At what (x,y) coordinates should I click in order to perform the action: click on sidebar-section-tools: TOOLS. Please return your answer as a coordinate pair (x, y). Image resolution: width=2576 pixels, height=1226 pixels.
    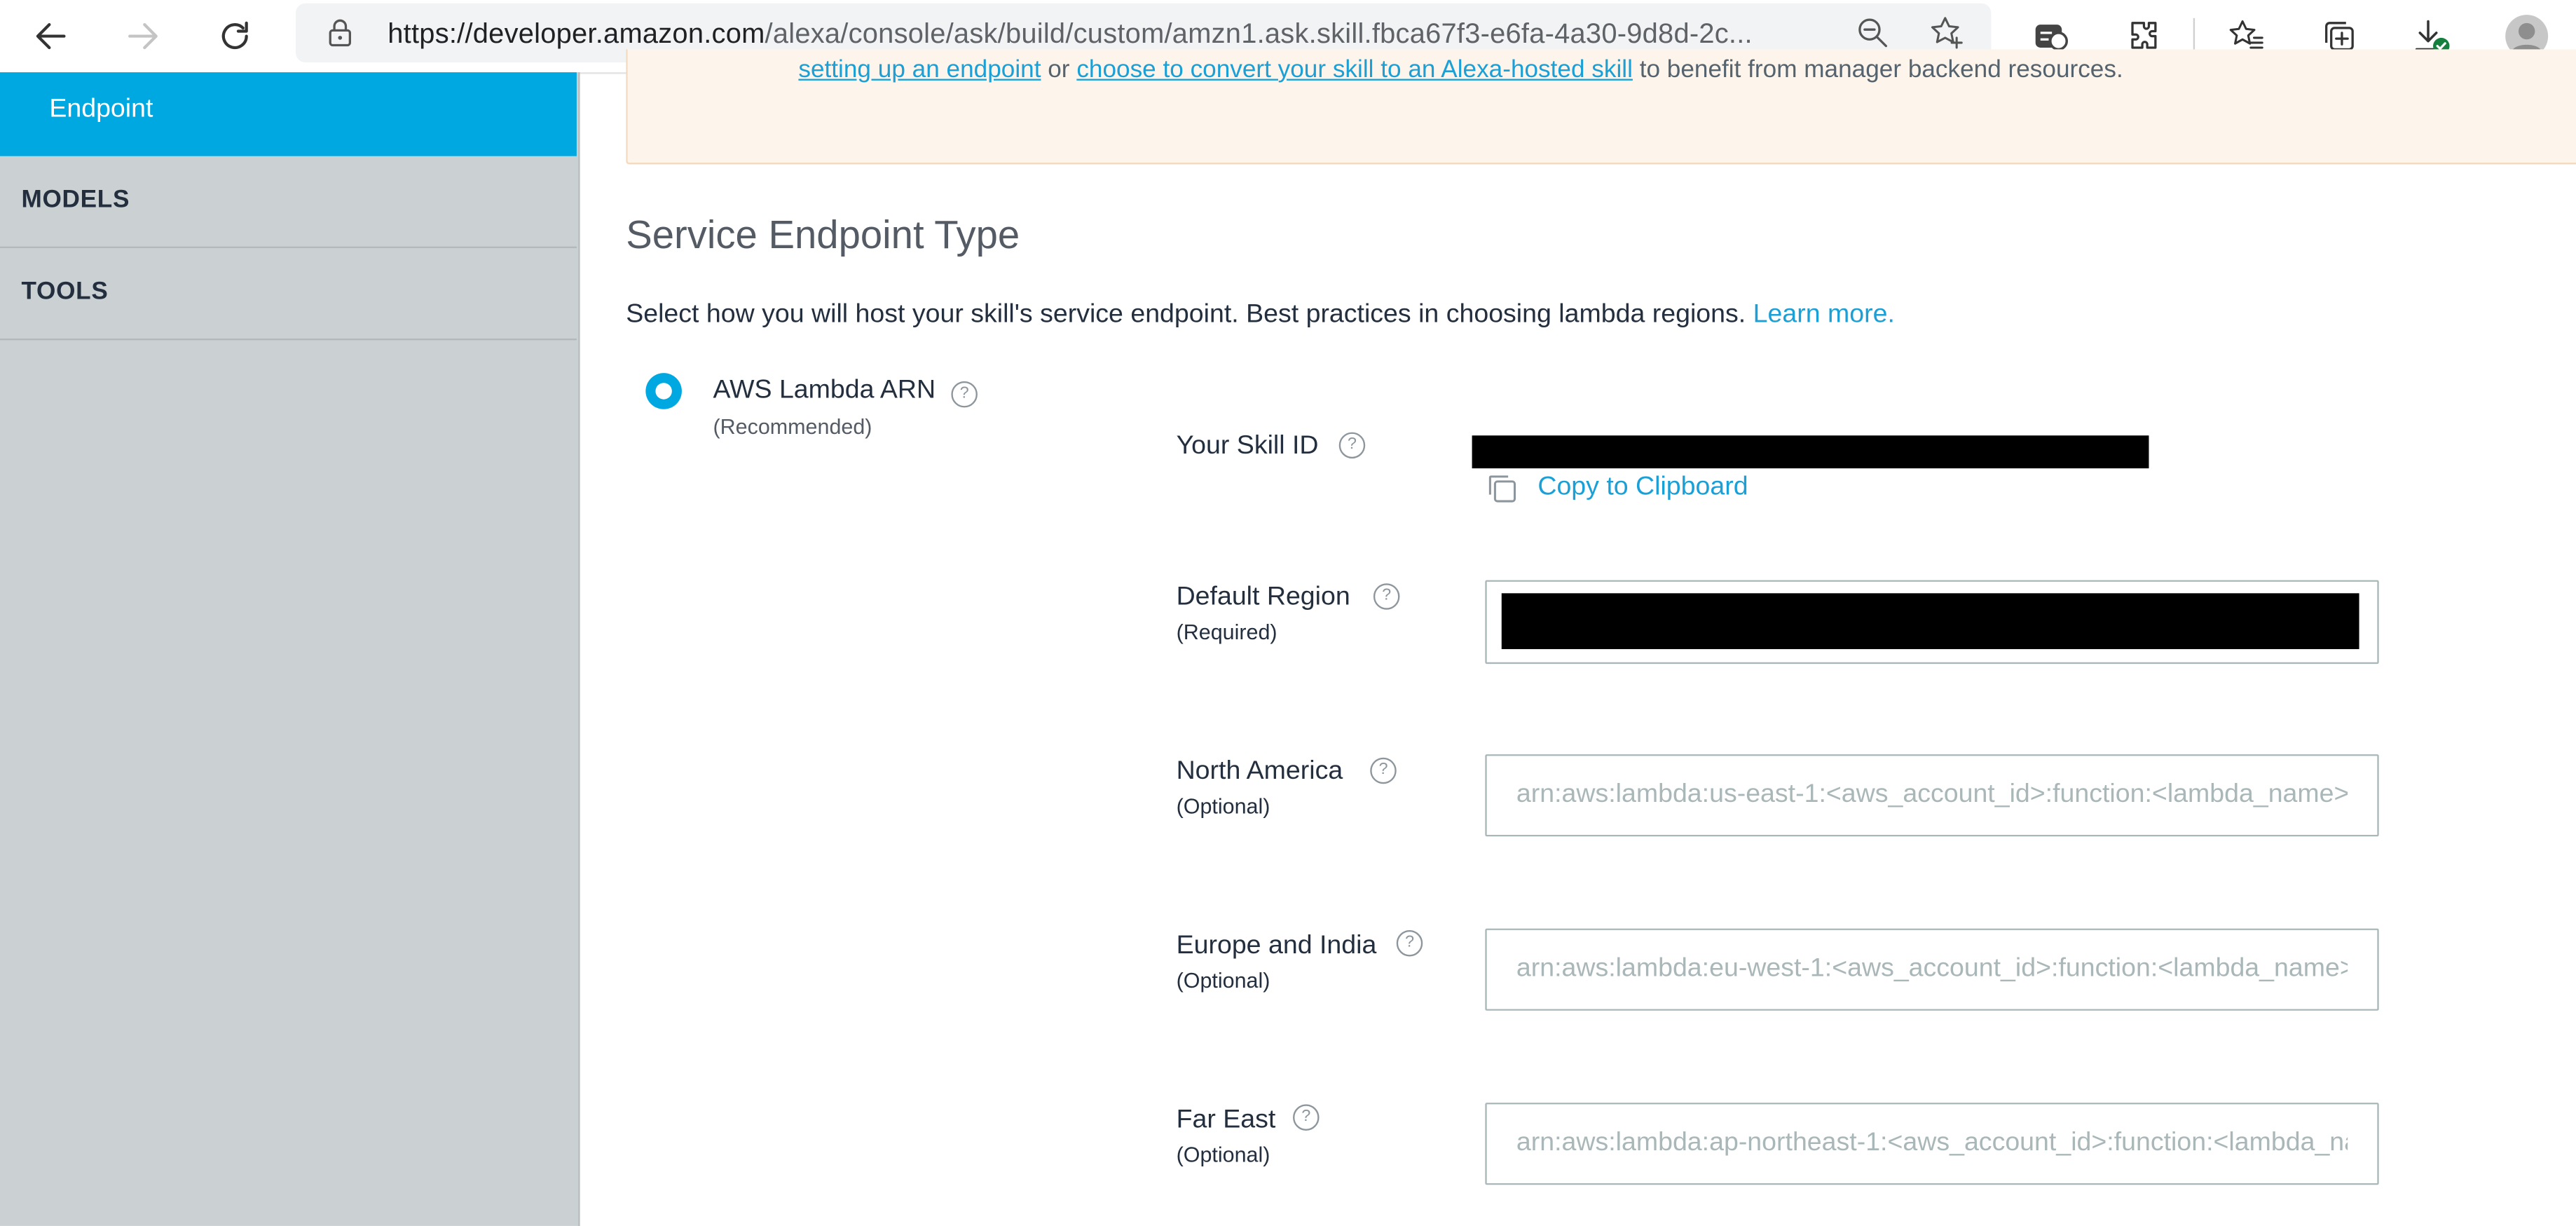
    Looking at the image, I should click on (288, 294).